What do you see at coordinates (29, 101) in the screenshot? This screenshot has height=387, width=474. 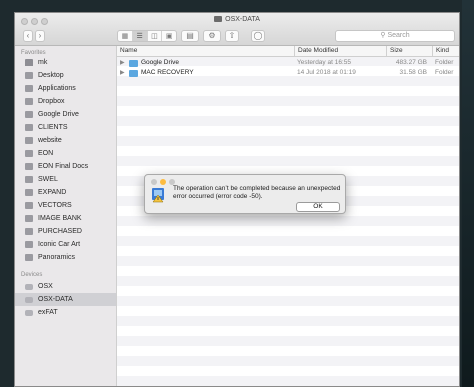 I see `dropbox-icon` at bounding box center [29, 101].